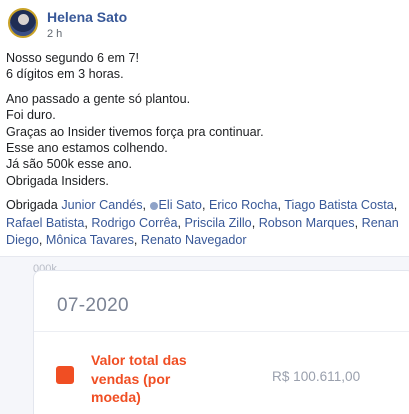 This screenshot has height=414, width=409. I want to click on post-line: 6 dígitos em 3 horas., so click(65, 74).